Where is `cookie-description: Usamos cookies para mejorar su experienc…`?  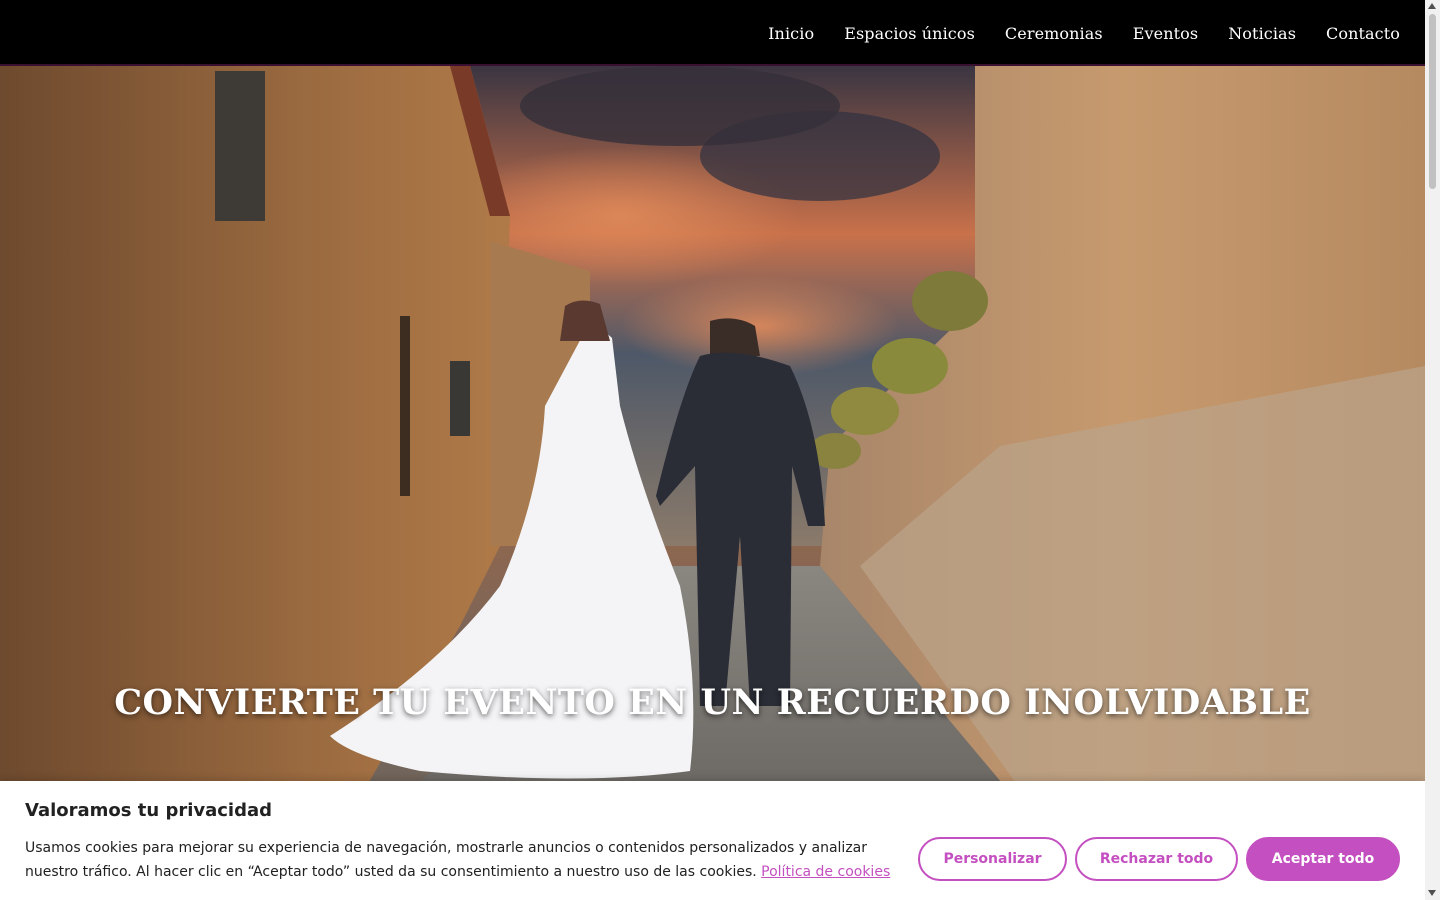 cookie-description: Usamos cookies para mejorar su experienc… is located at coordinates (446, 860).